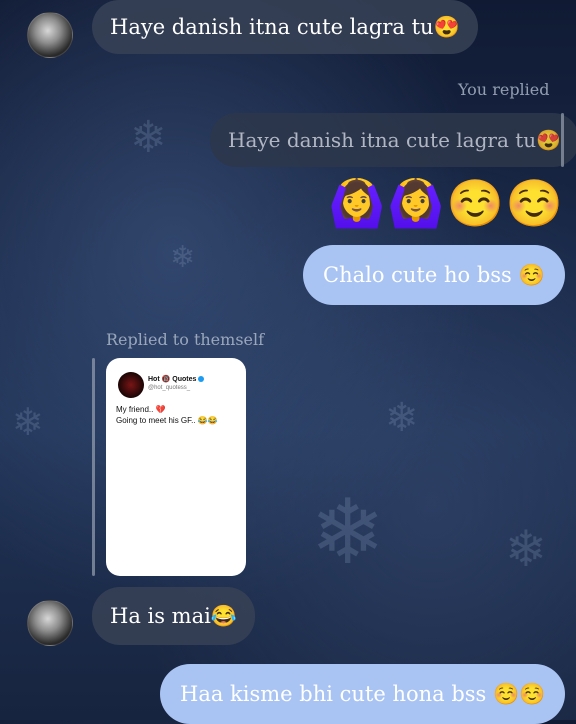  I want to click on post-text: My friend.. 💔 Going to meet his GF.. 😂😂, so click(167, 415).